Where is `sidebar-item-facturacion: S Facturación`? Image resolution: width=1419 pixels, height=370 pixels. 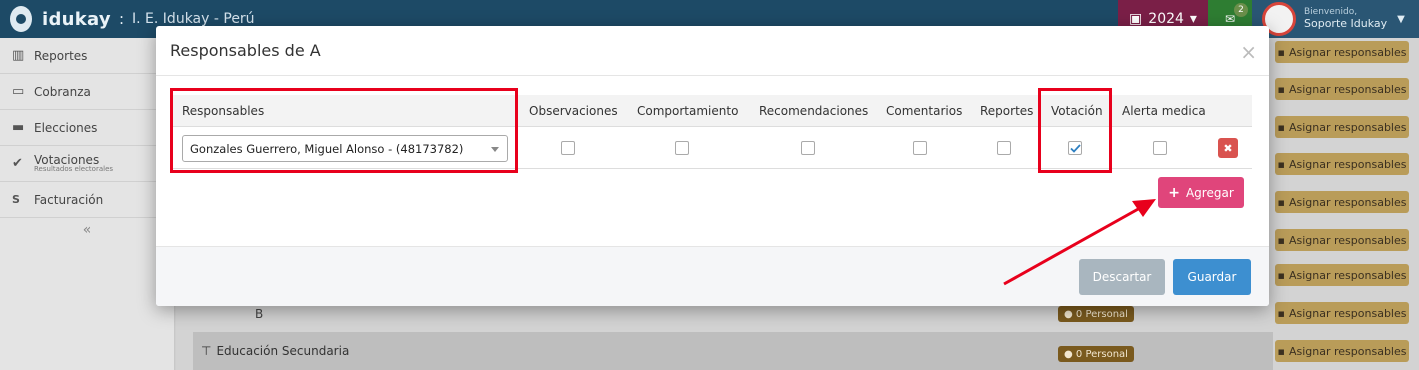 sidebar-item-facturacion: S Facturación is located at coordinates (87, 200).